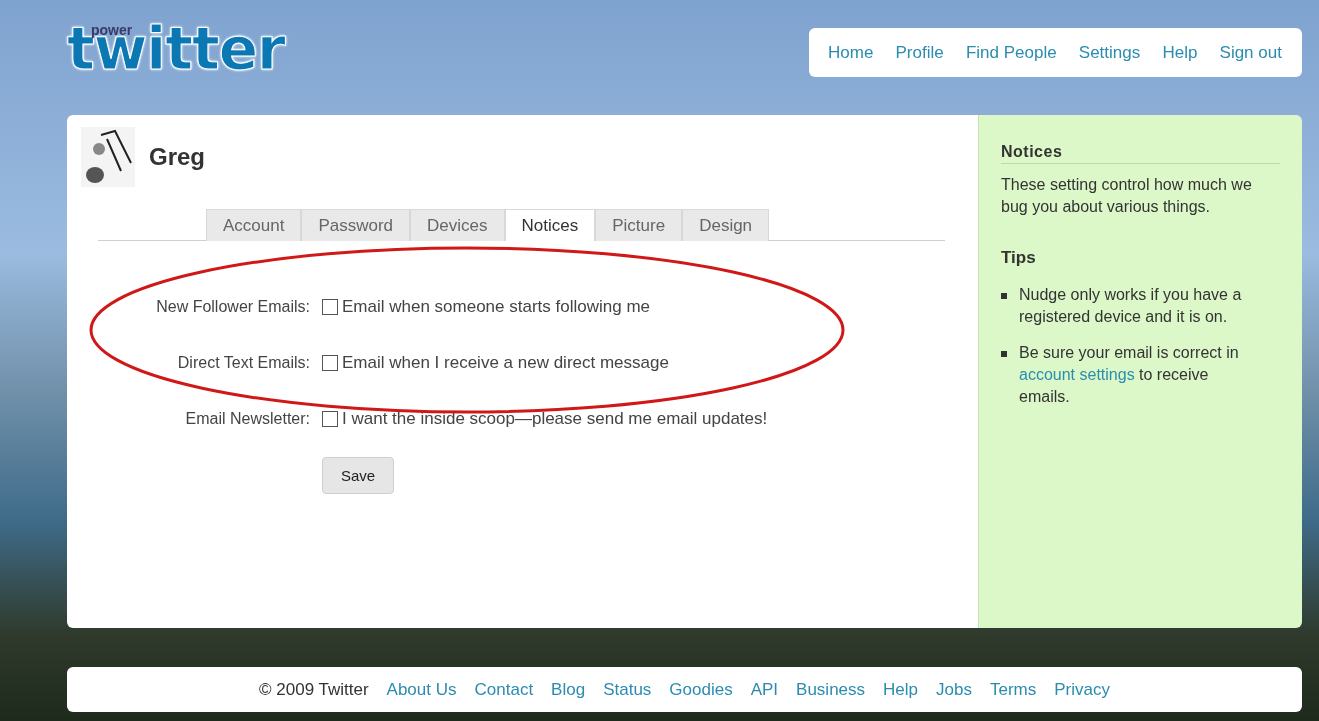 Image resolution: width=1319 pixels, height=721 pixels. What do you see at coordinates (919, 52) in the screenshot?
I see `nav-link: Profile` at bounding box center [919, 52].